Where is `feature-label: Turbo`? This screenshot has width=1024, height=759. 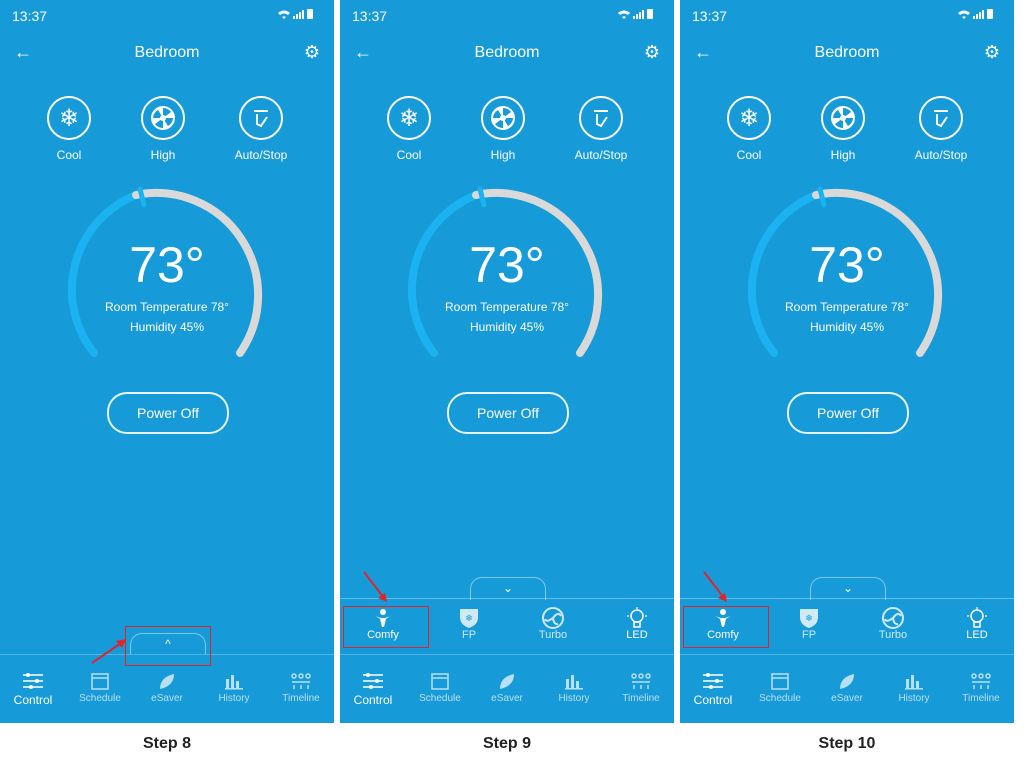
feature-label: Turbo is located at coordinates (553, 635).